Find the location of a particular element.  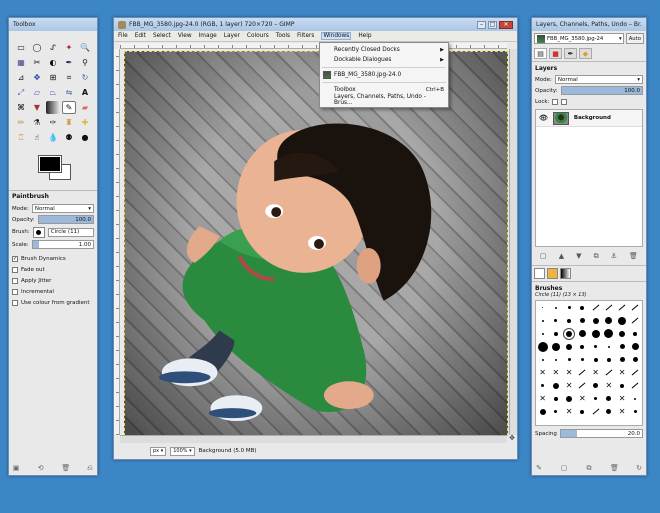

toolbox-titlebar: Toolbox is located at coordinates (53, 24).